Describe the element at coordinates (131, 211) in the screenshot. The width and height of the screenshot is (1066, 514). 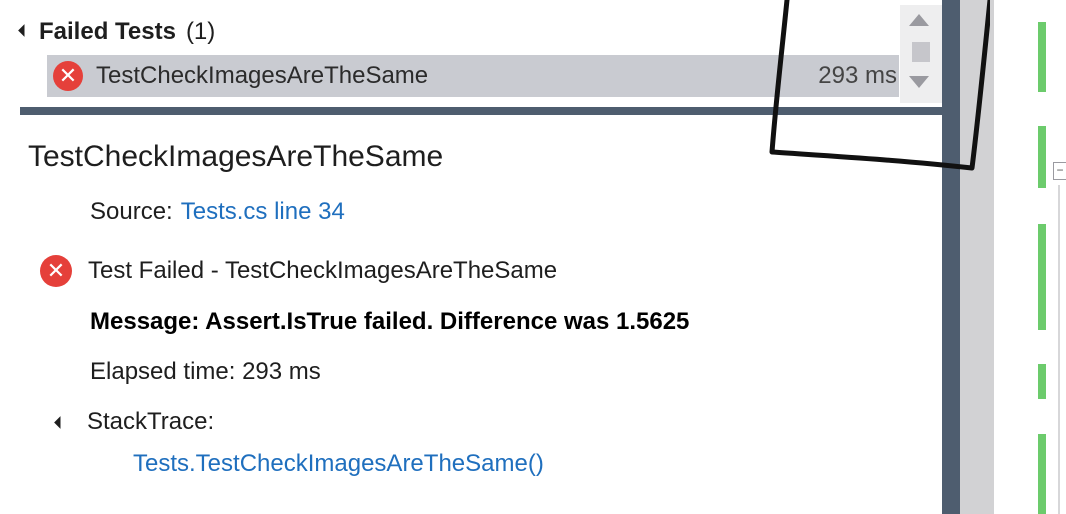
I see `source-label: Source:` at that location.